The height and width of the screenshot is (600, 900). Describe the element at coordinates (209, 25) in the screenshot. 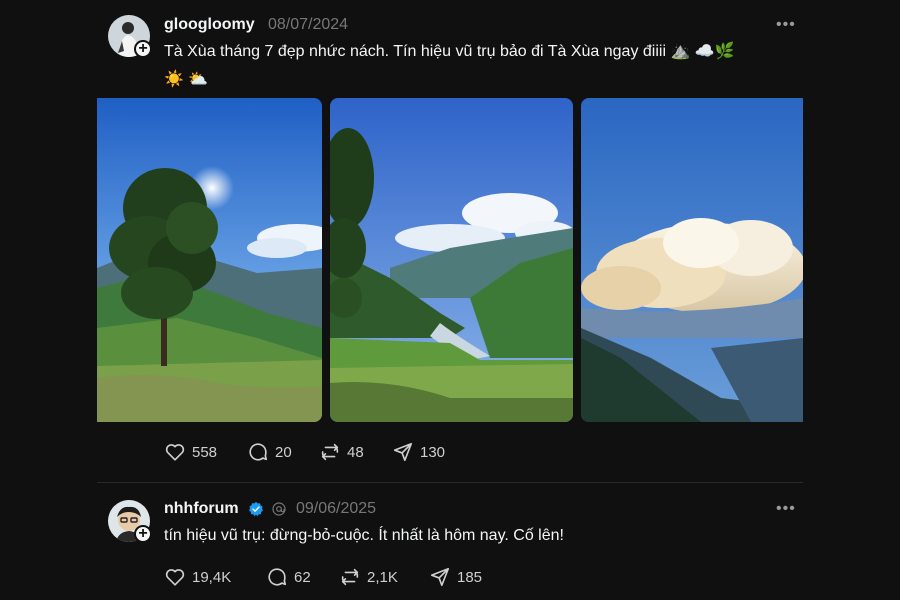

I see `username: gloogloomy` at that location.